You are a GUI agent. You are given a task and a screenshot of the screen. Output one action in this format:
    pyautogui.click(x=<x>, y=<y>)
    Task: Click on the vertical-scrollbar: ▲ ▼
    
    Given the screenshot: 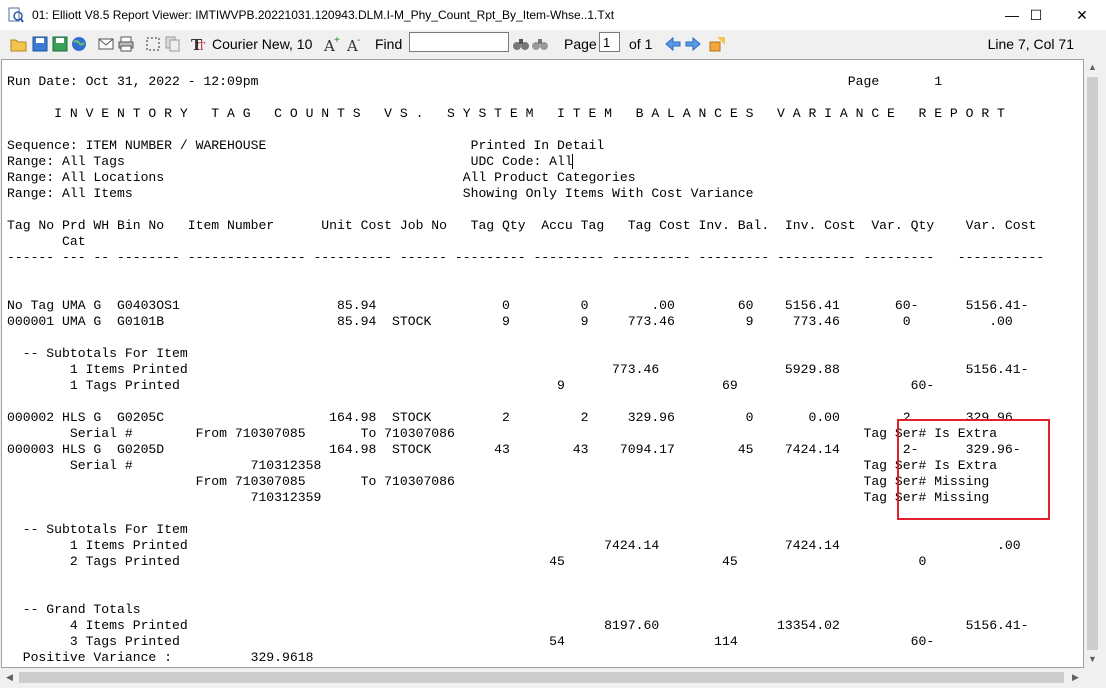 What is the action you would take?
    pyautogui.click(x=1092, y=363)
    